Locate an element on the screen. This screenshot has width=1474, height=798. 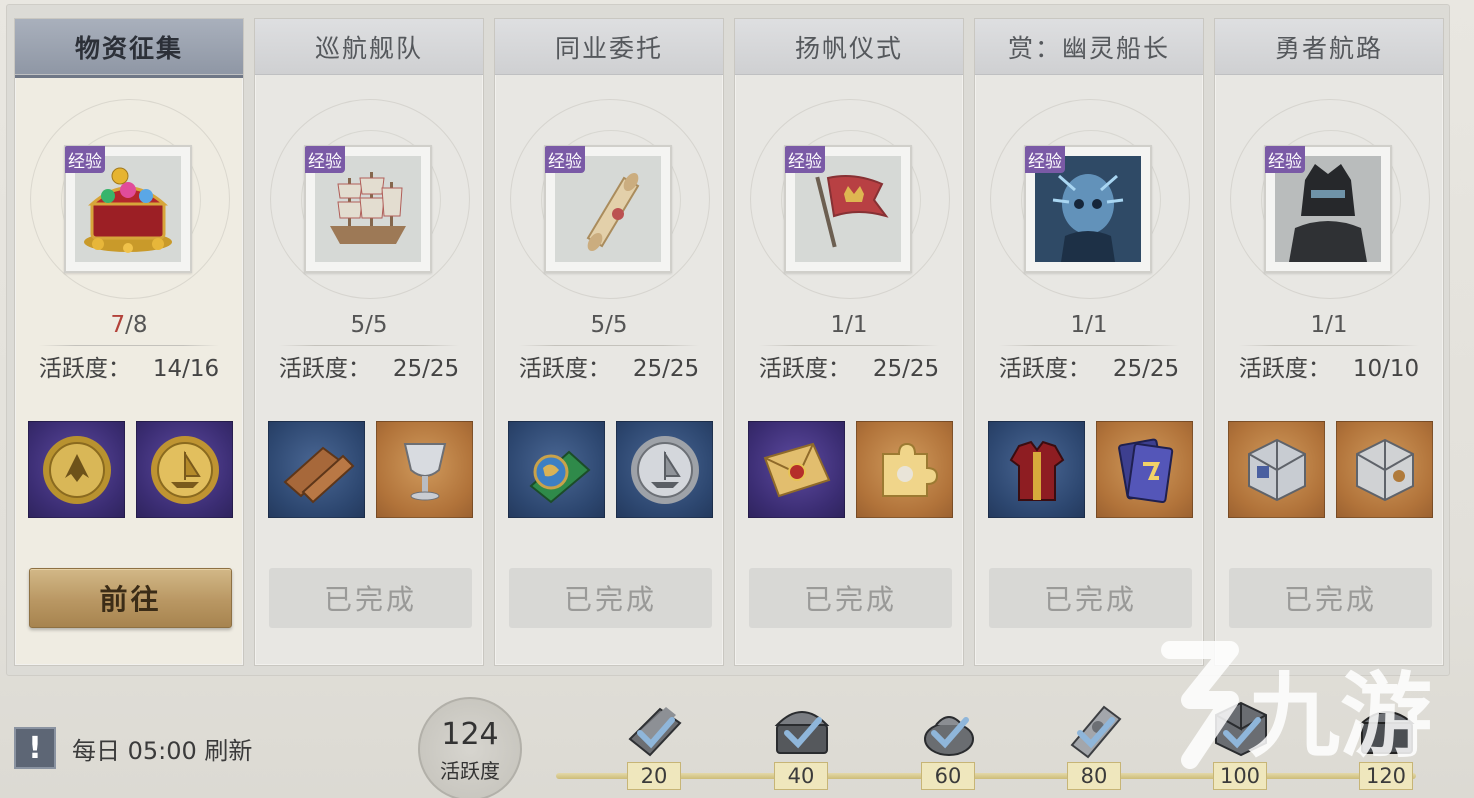
task-activity: 活跃度： 14/16 is located at coordinates (129, 366).